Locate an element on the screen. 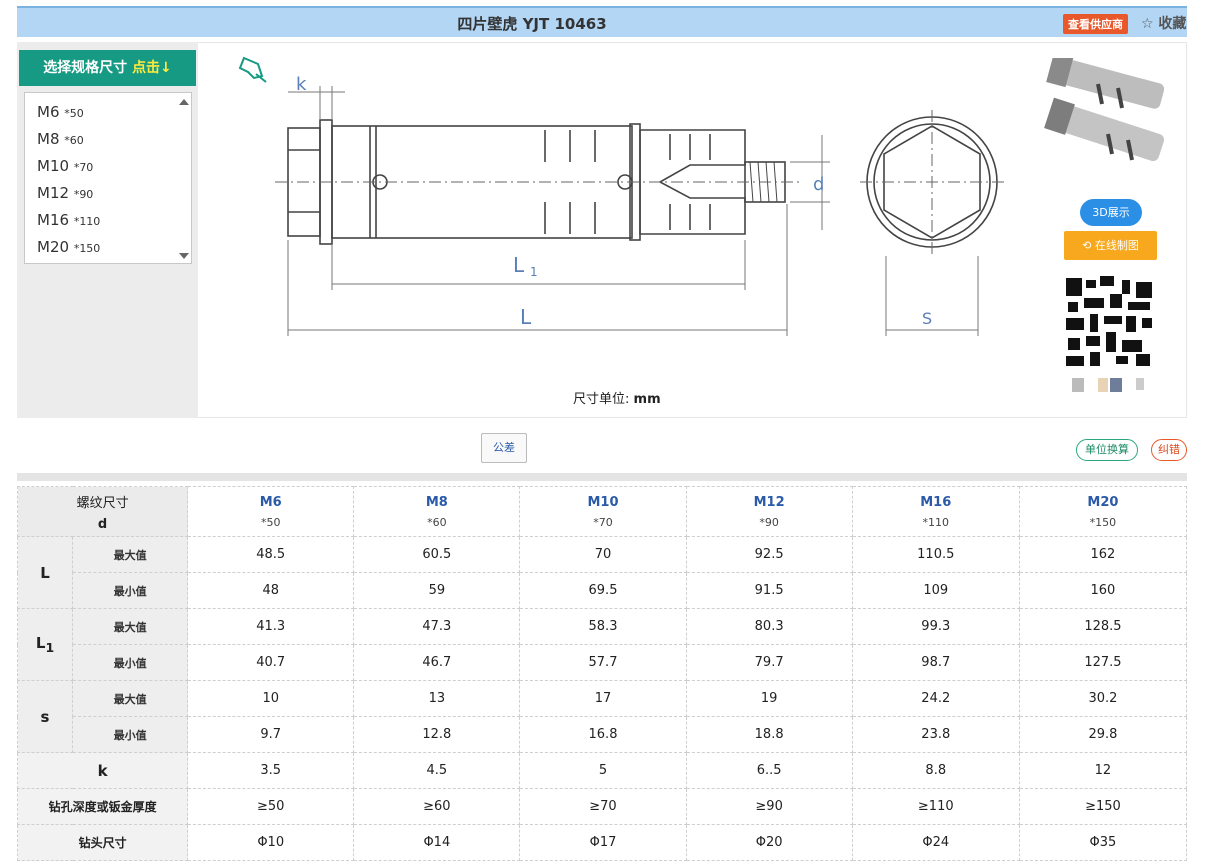 The height and width of the screenshot is (861, 1208). size-option-m6: M6 *50 is located at coordinates (108, 112).